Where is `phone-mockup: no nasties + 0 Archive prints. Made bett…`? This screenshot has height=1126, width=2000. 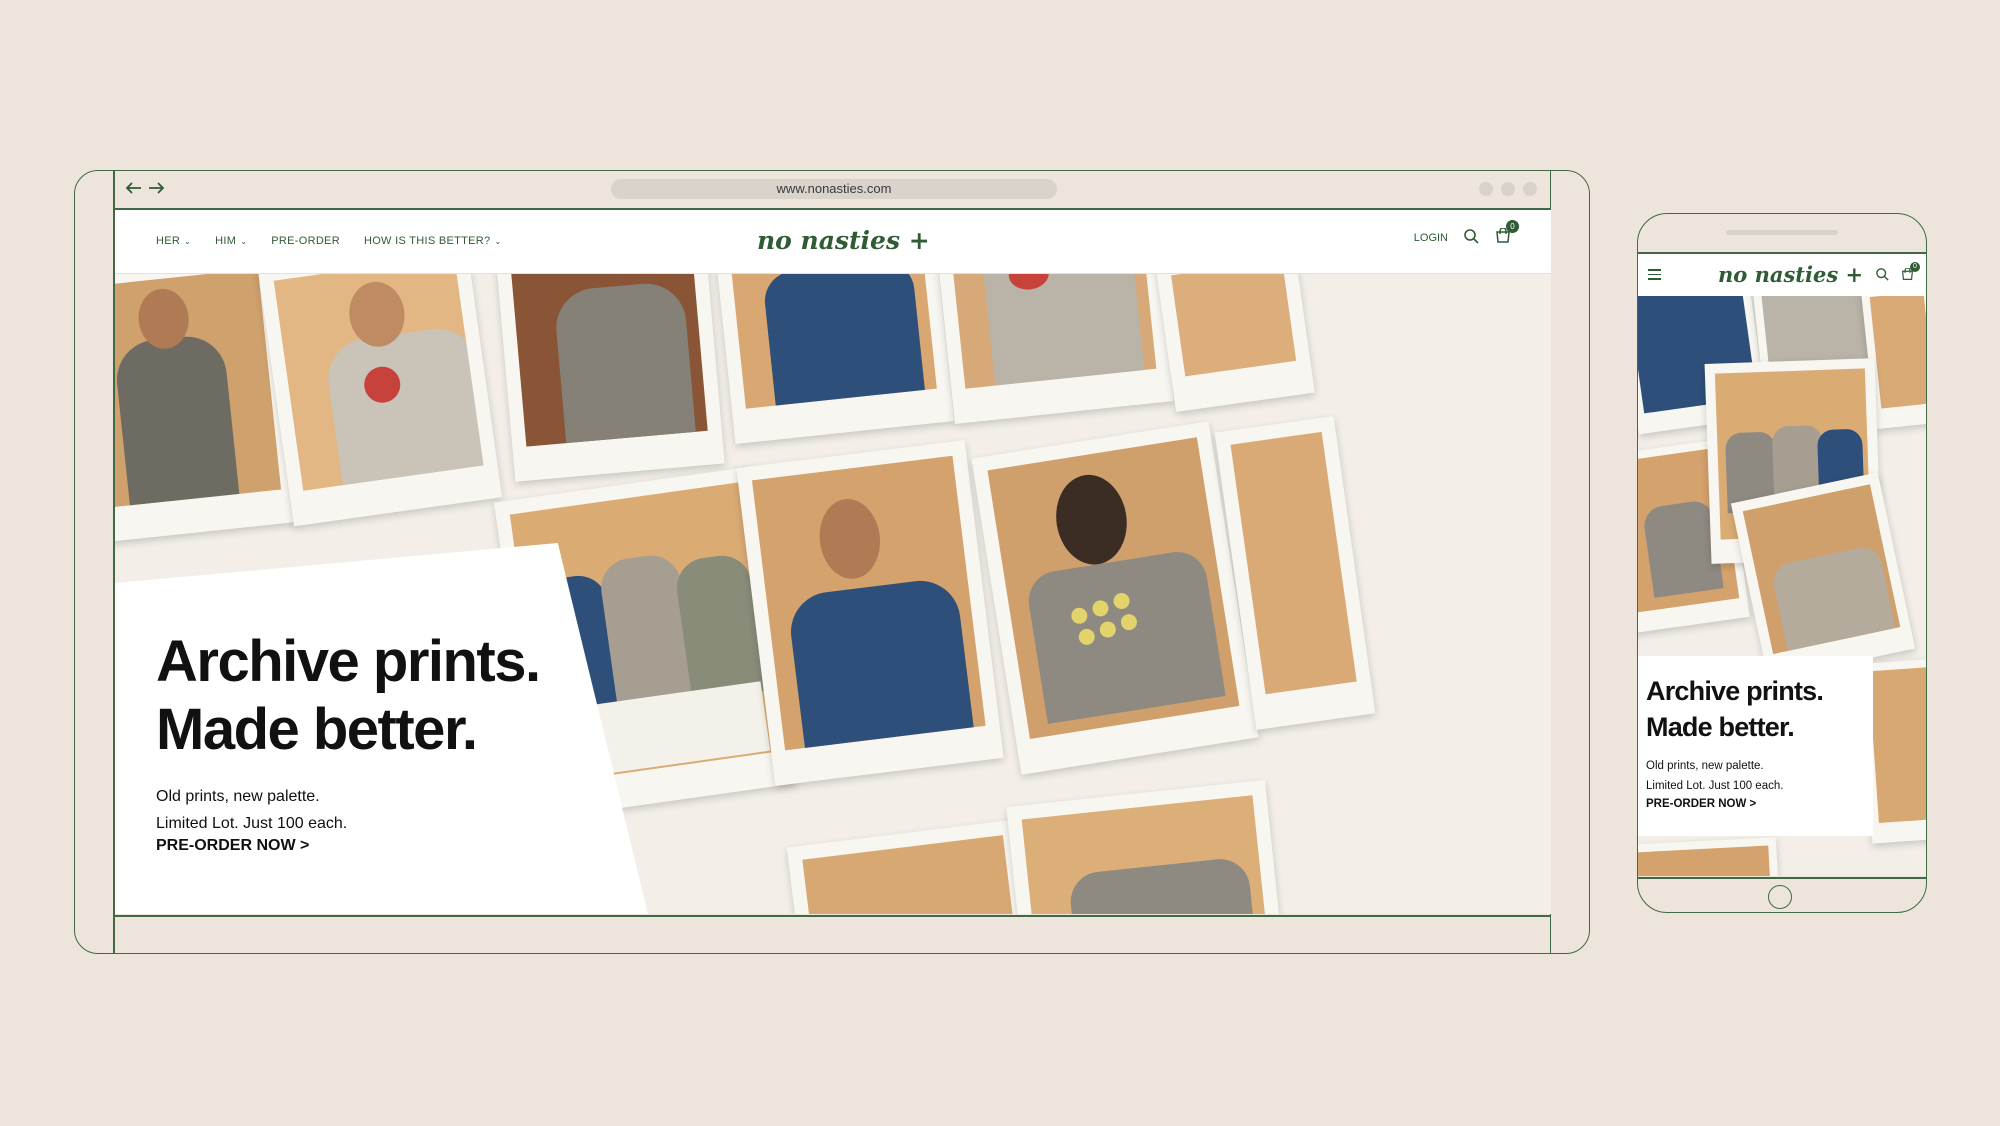
phone-mockup: no nasties + 0 Archive prints. Made bett… is located at coordinates (1782, 563).